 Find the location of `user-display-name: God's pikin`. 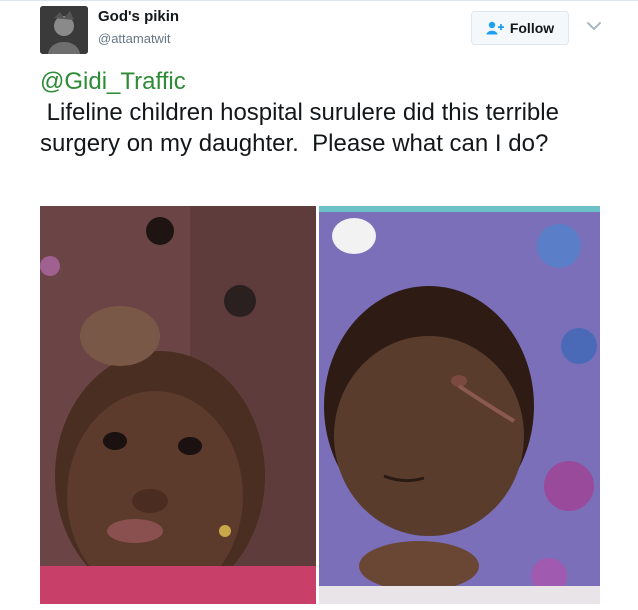

user-display-name: God's pikin is located at coordinates (138, 16).